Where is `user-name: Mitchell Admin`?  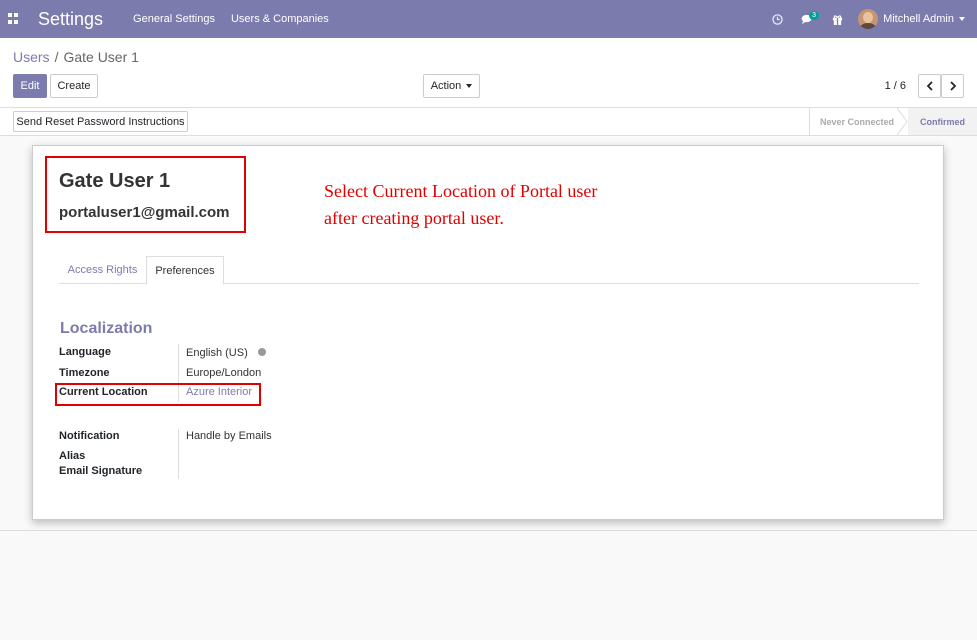 user-name: Mitchell Admin is located at coordinates (918, 19).